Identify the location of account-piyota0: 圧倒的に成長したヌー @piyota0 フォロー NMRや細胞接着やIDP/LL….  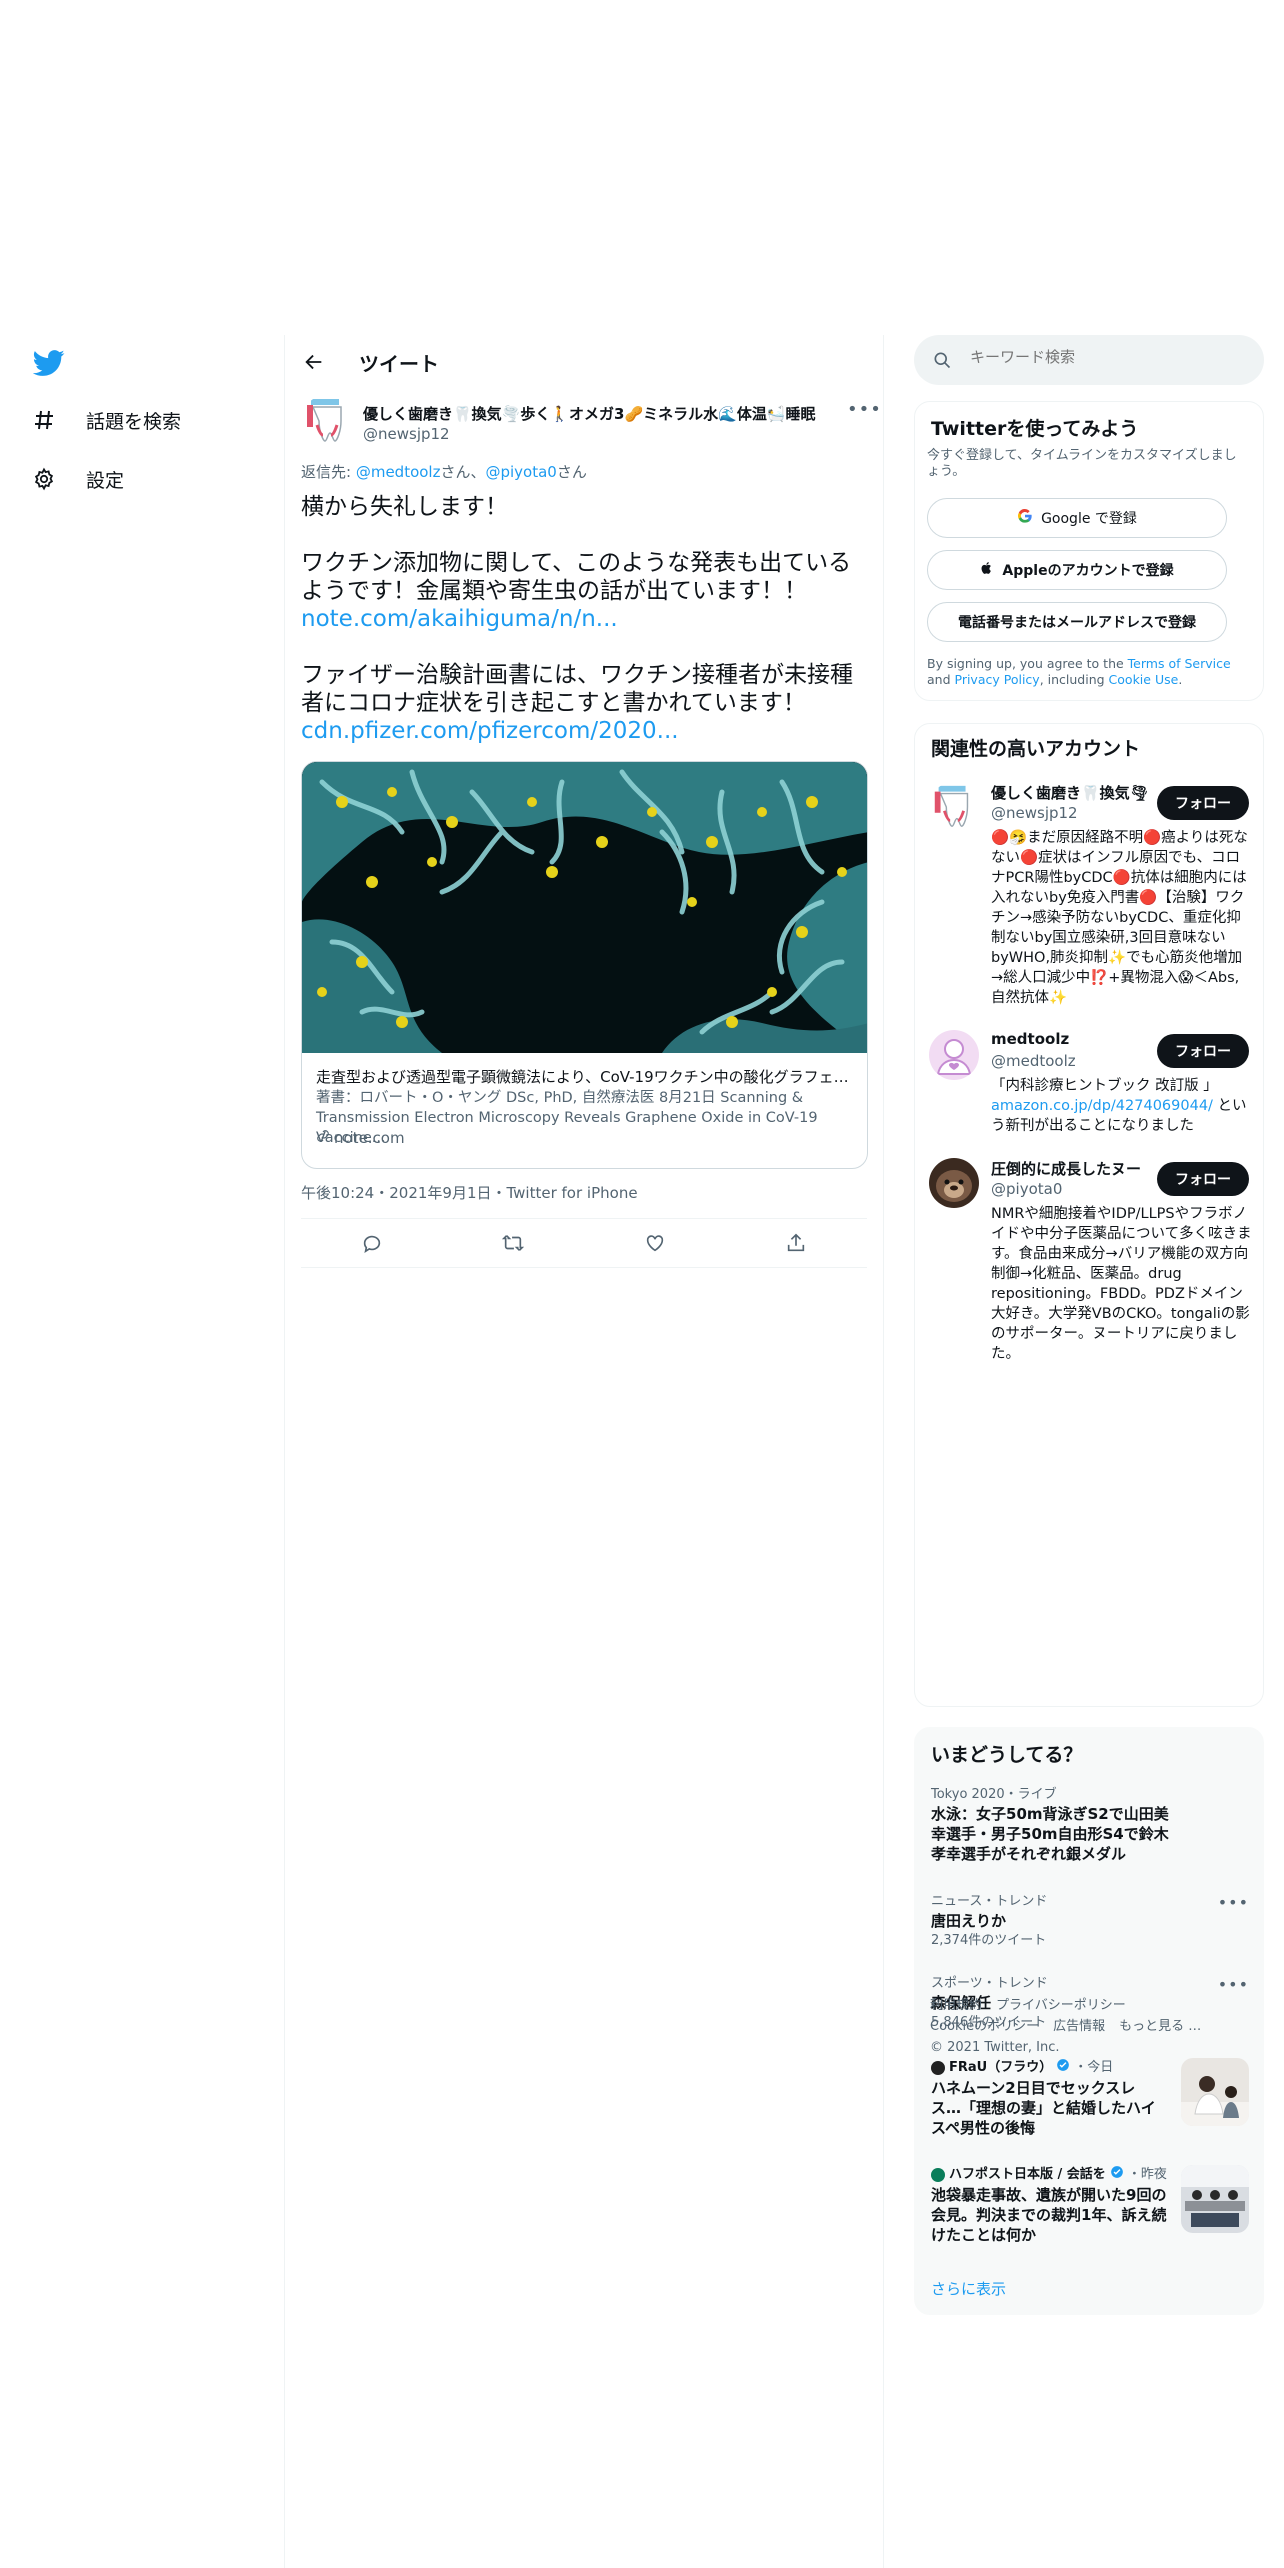
(1090, 1273).